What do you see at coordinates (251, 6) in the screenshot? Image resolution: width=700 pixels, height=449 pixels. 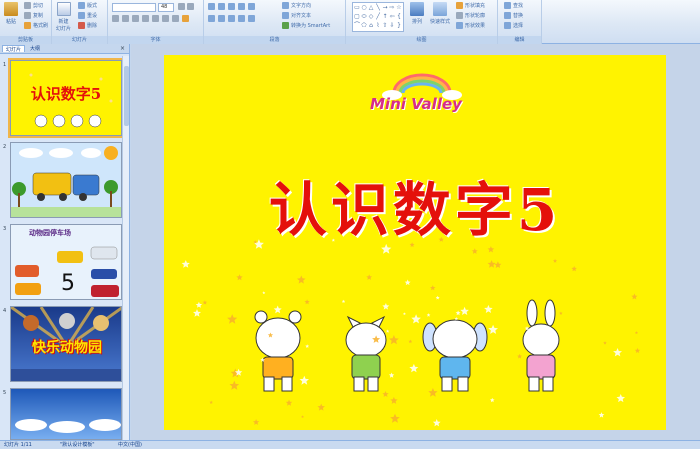 I see `line-spacing-icon` at bounding box center [251, 6].